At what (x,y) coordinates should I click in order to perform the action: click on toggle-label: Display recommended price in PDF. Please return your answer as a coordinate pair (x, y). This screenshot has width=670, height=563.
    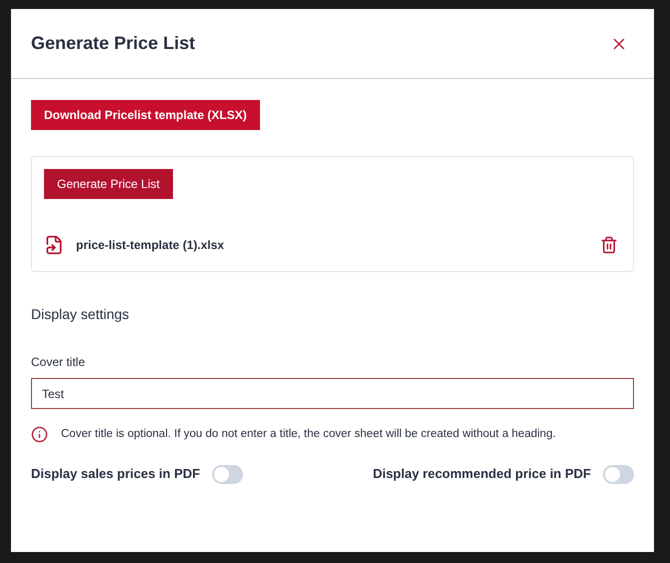
    Looking at the image, I should click on (481, 474).